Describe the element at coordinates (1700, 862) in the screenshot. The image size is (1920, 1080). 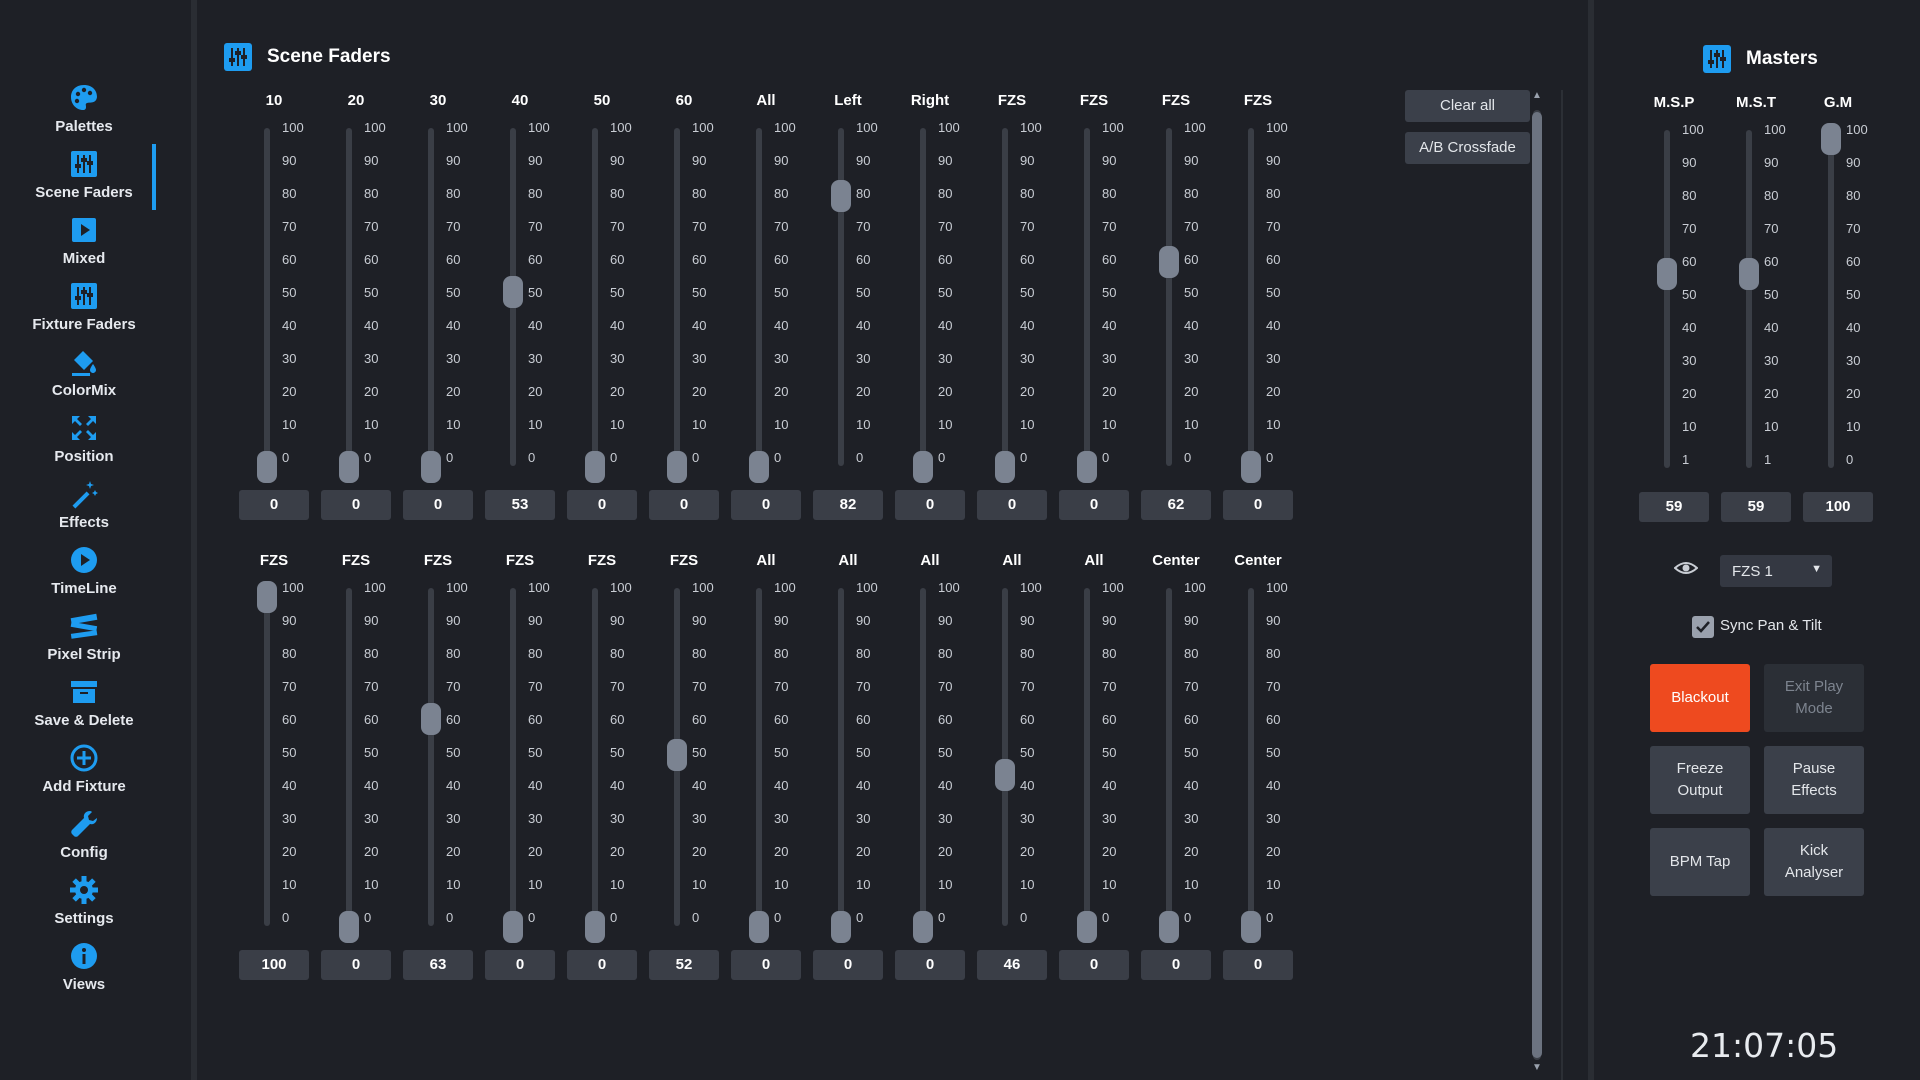
I see `bpm-tap-button: BPM Tap` at that location.